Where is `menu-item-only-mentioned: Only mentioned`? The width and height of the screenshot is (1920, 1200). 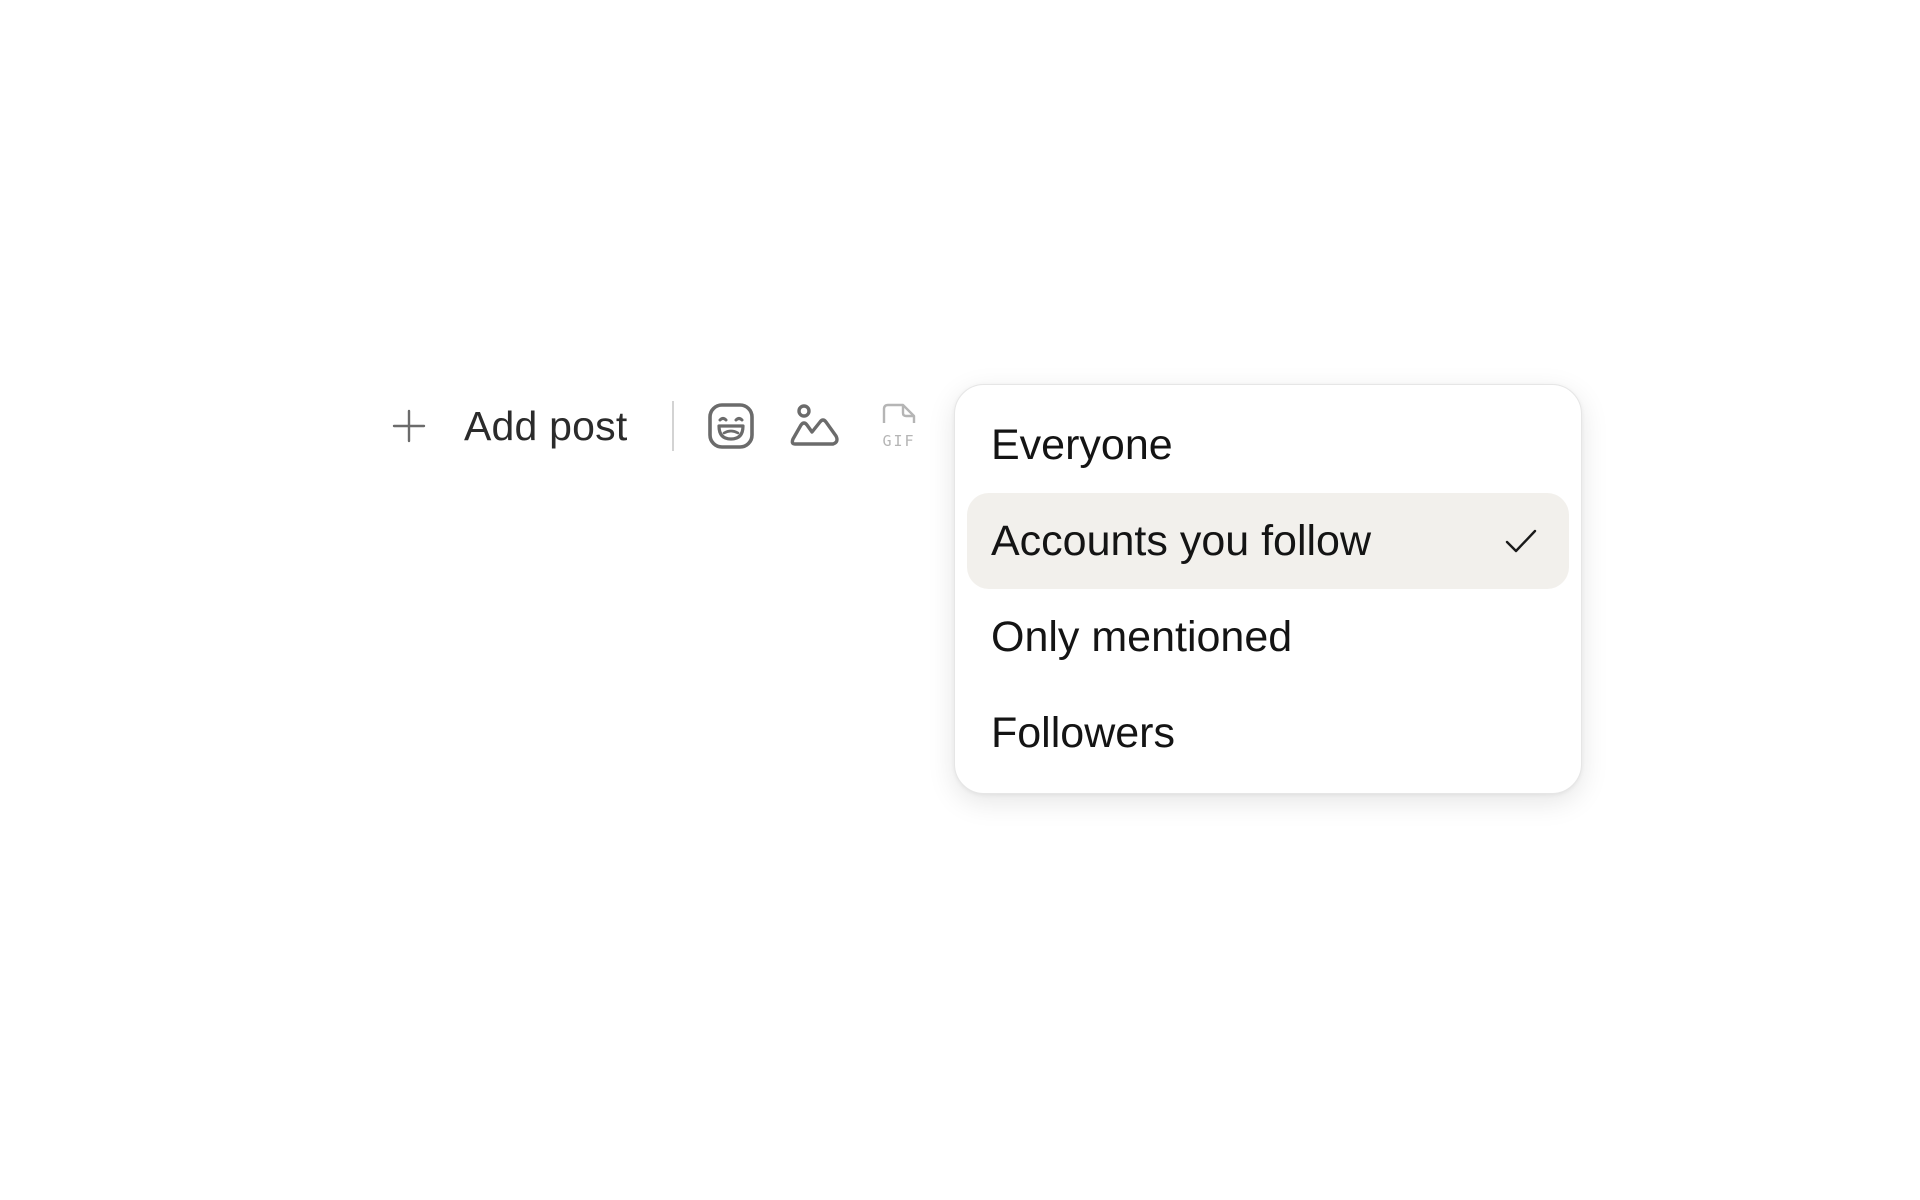 menu-item-only-mentioned: Only mentioned is located at coordinates (1268, 637).